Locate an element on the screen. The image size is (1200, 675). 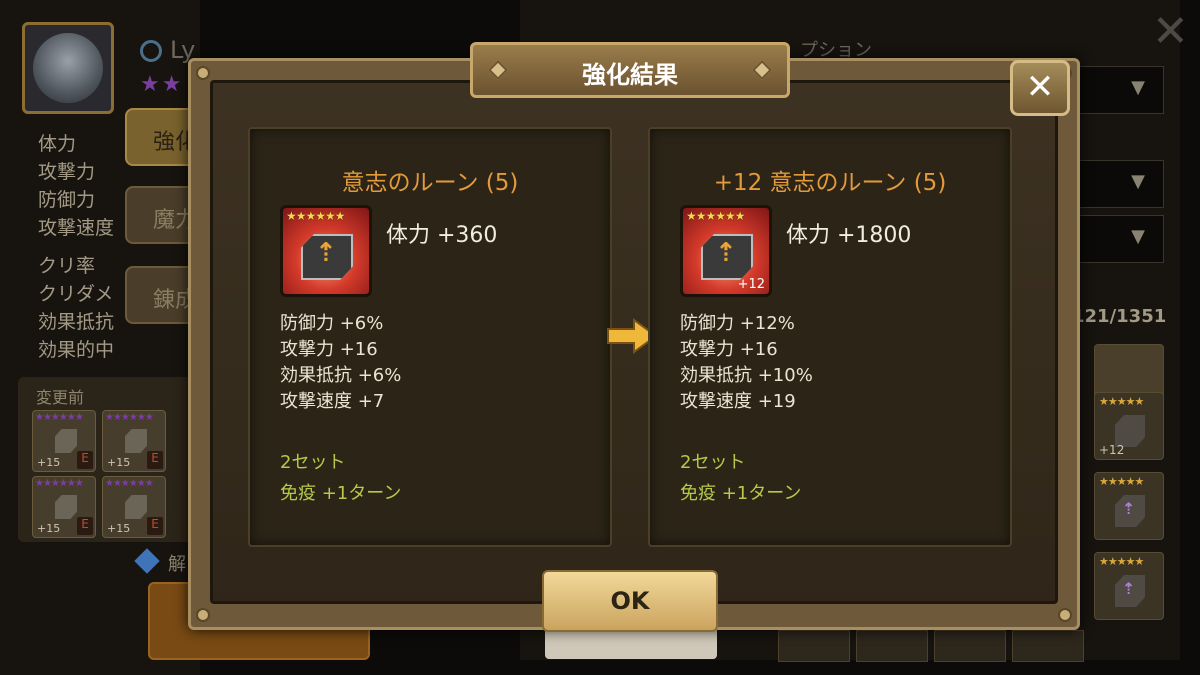
sub-stat: 効果抵抗 +10% is located at coordinates (746, 375).